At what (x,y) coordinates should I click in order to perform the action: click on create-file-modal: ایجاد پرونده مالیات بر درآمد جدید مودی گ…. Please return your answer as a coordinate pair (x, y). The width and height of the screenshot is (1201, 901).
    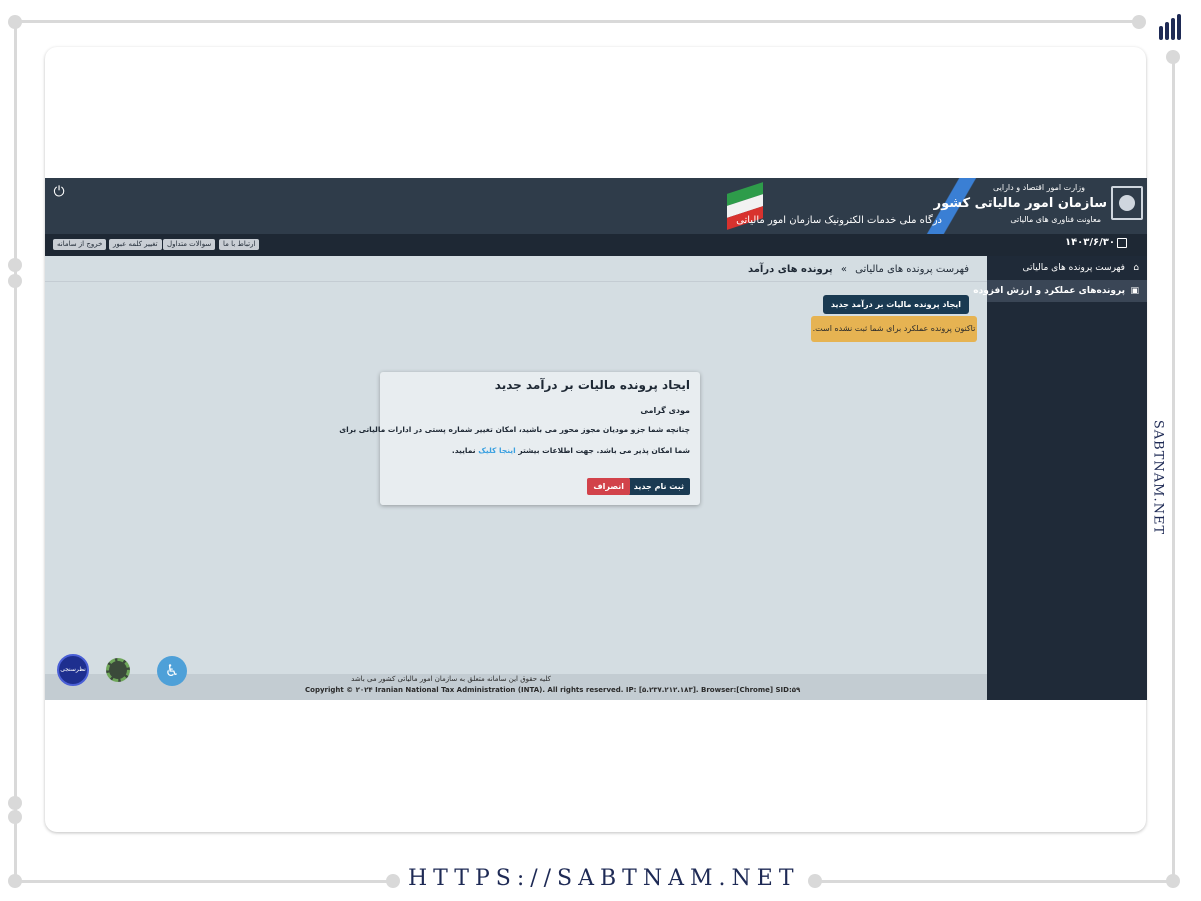
    Looking at the image, I should click on (519, 438).